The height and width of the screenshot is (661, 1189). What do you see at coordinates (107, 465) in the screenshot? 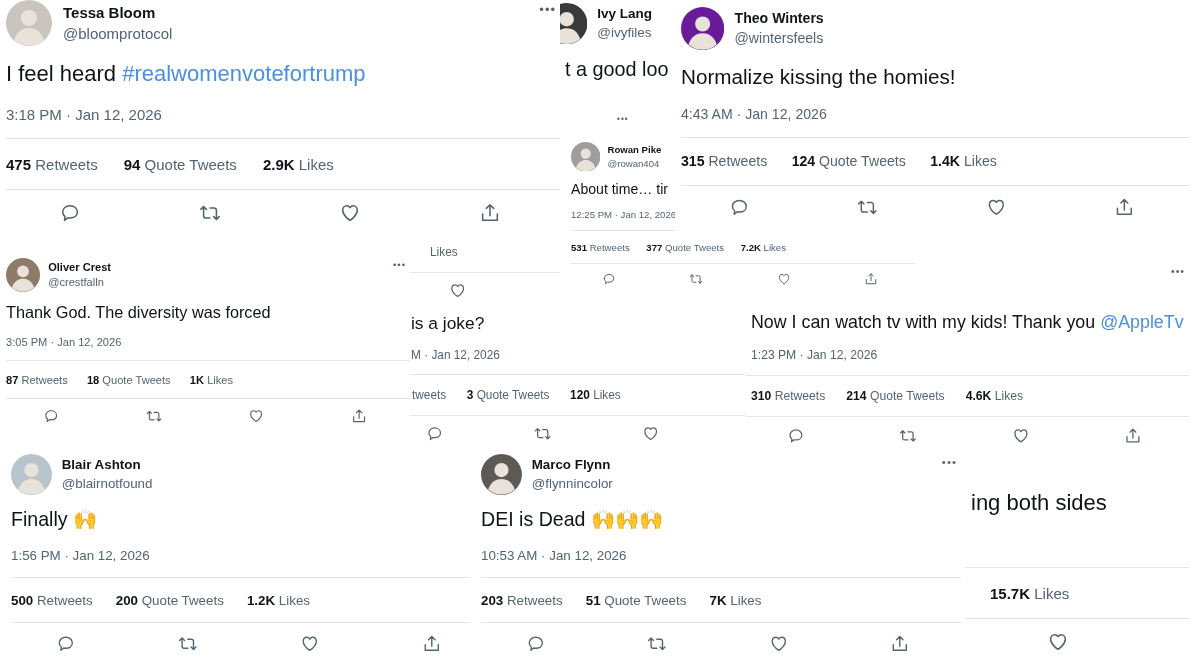
I see `user-name: Blair Ashton` at bounding box center [107, 465].